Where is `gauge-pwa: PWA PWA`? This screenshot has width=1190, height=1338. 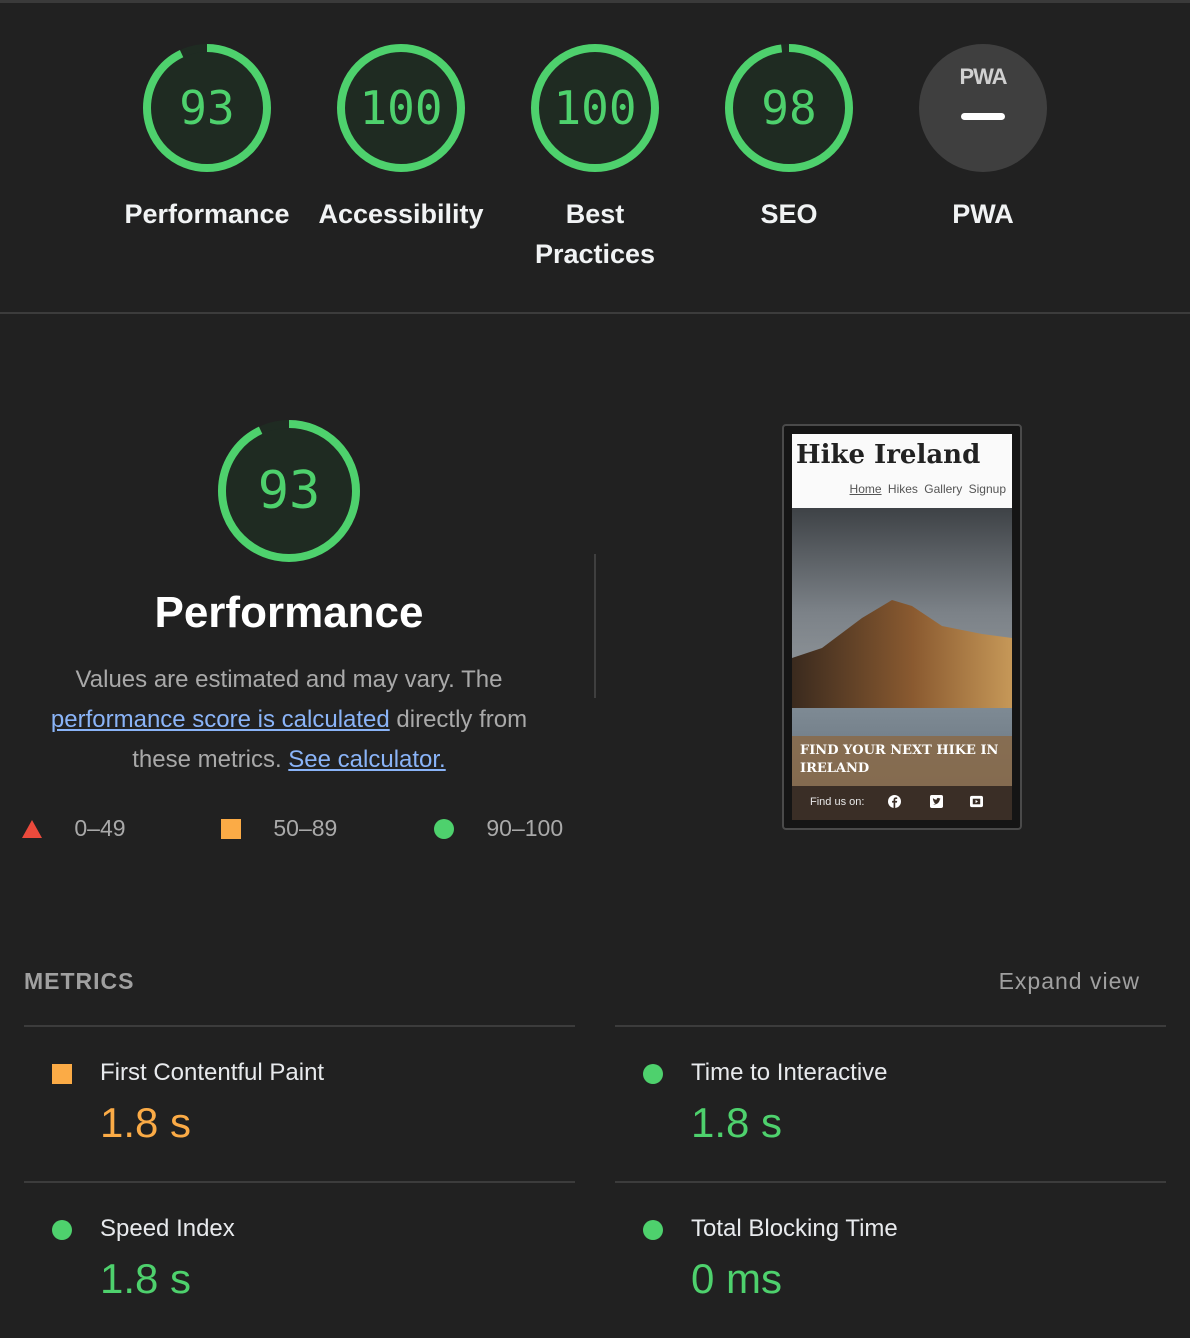
gauge-pwa: PWA PWA is located at coordinates (983, 138).